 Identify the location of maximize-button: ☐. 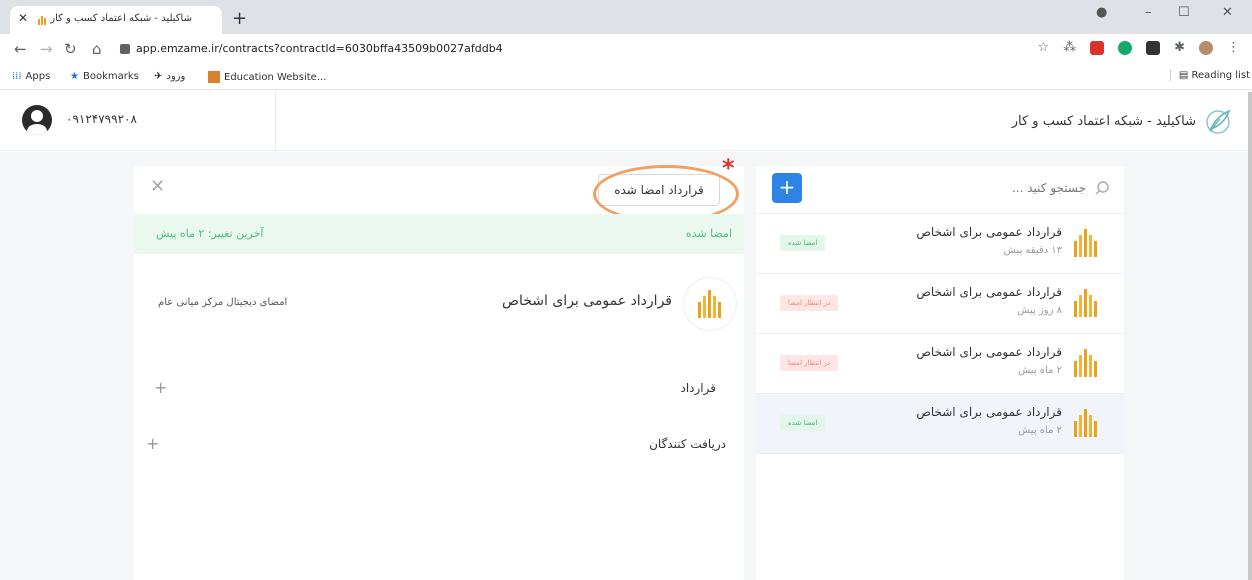
(1184, 12).